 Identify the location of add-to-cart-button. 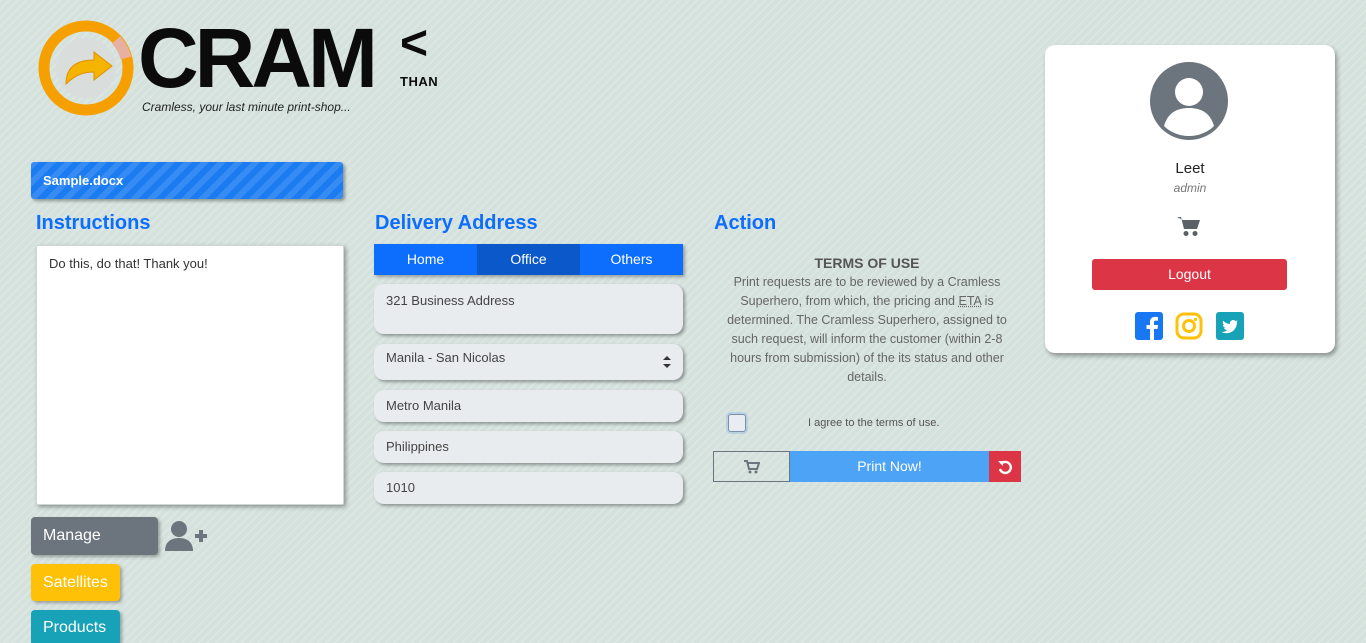
(751, 466).